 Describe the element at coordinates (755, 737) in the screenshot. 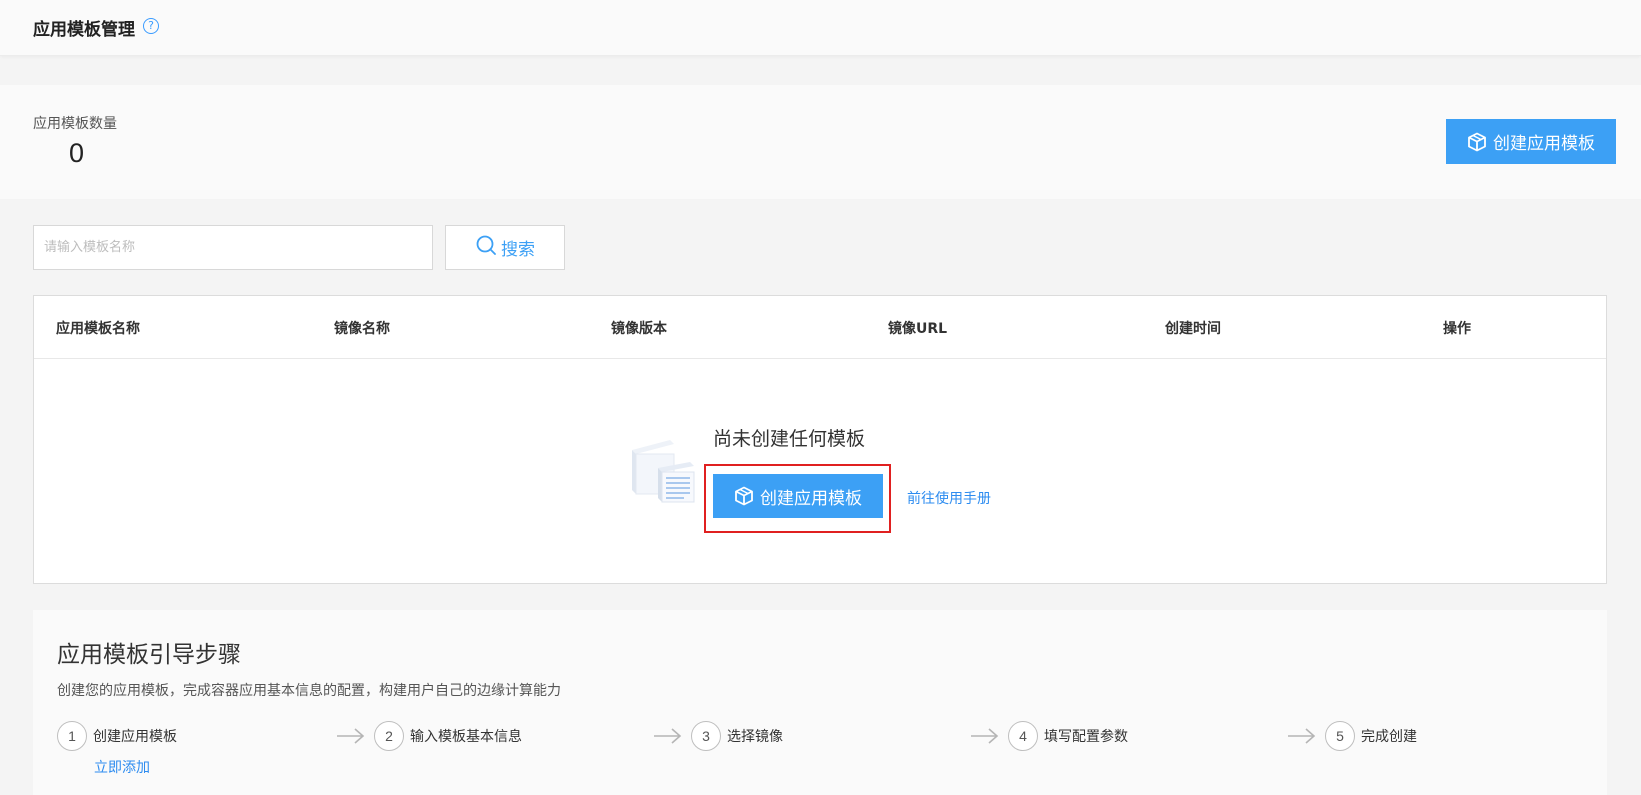

I see `step-label: 选择镜像` at that location.